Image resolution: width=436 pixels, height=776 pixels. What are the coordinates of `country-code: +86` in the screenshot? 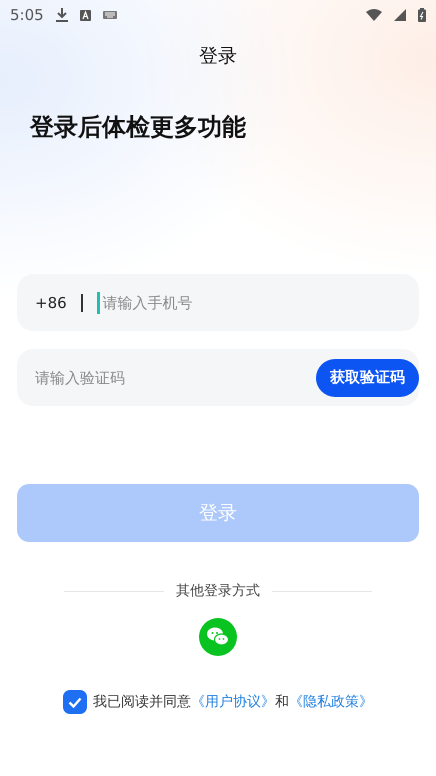 It's located at (51, 303).